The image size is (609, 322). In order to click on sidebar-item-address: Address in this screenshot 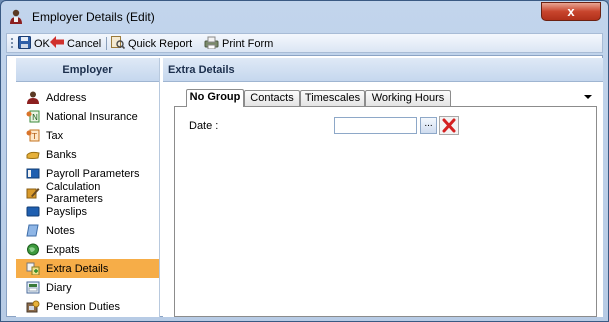, I will do `click(87, 97)`.